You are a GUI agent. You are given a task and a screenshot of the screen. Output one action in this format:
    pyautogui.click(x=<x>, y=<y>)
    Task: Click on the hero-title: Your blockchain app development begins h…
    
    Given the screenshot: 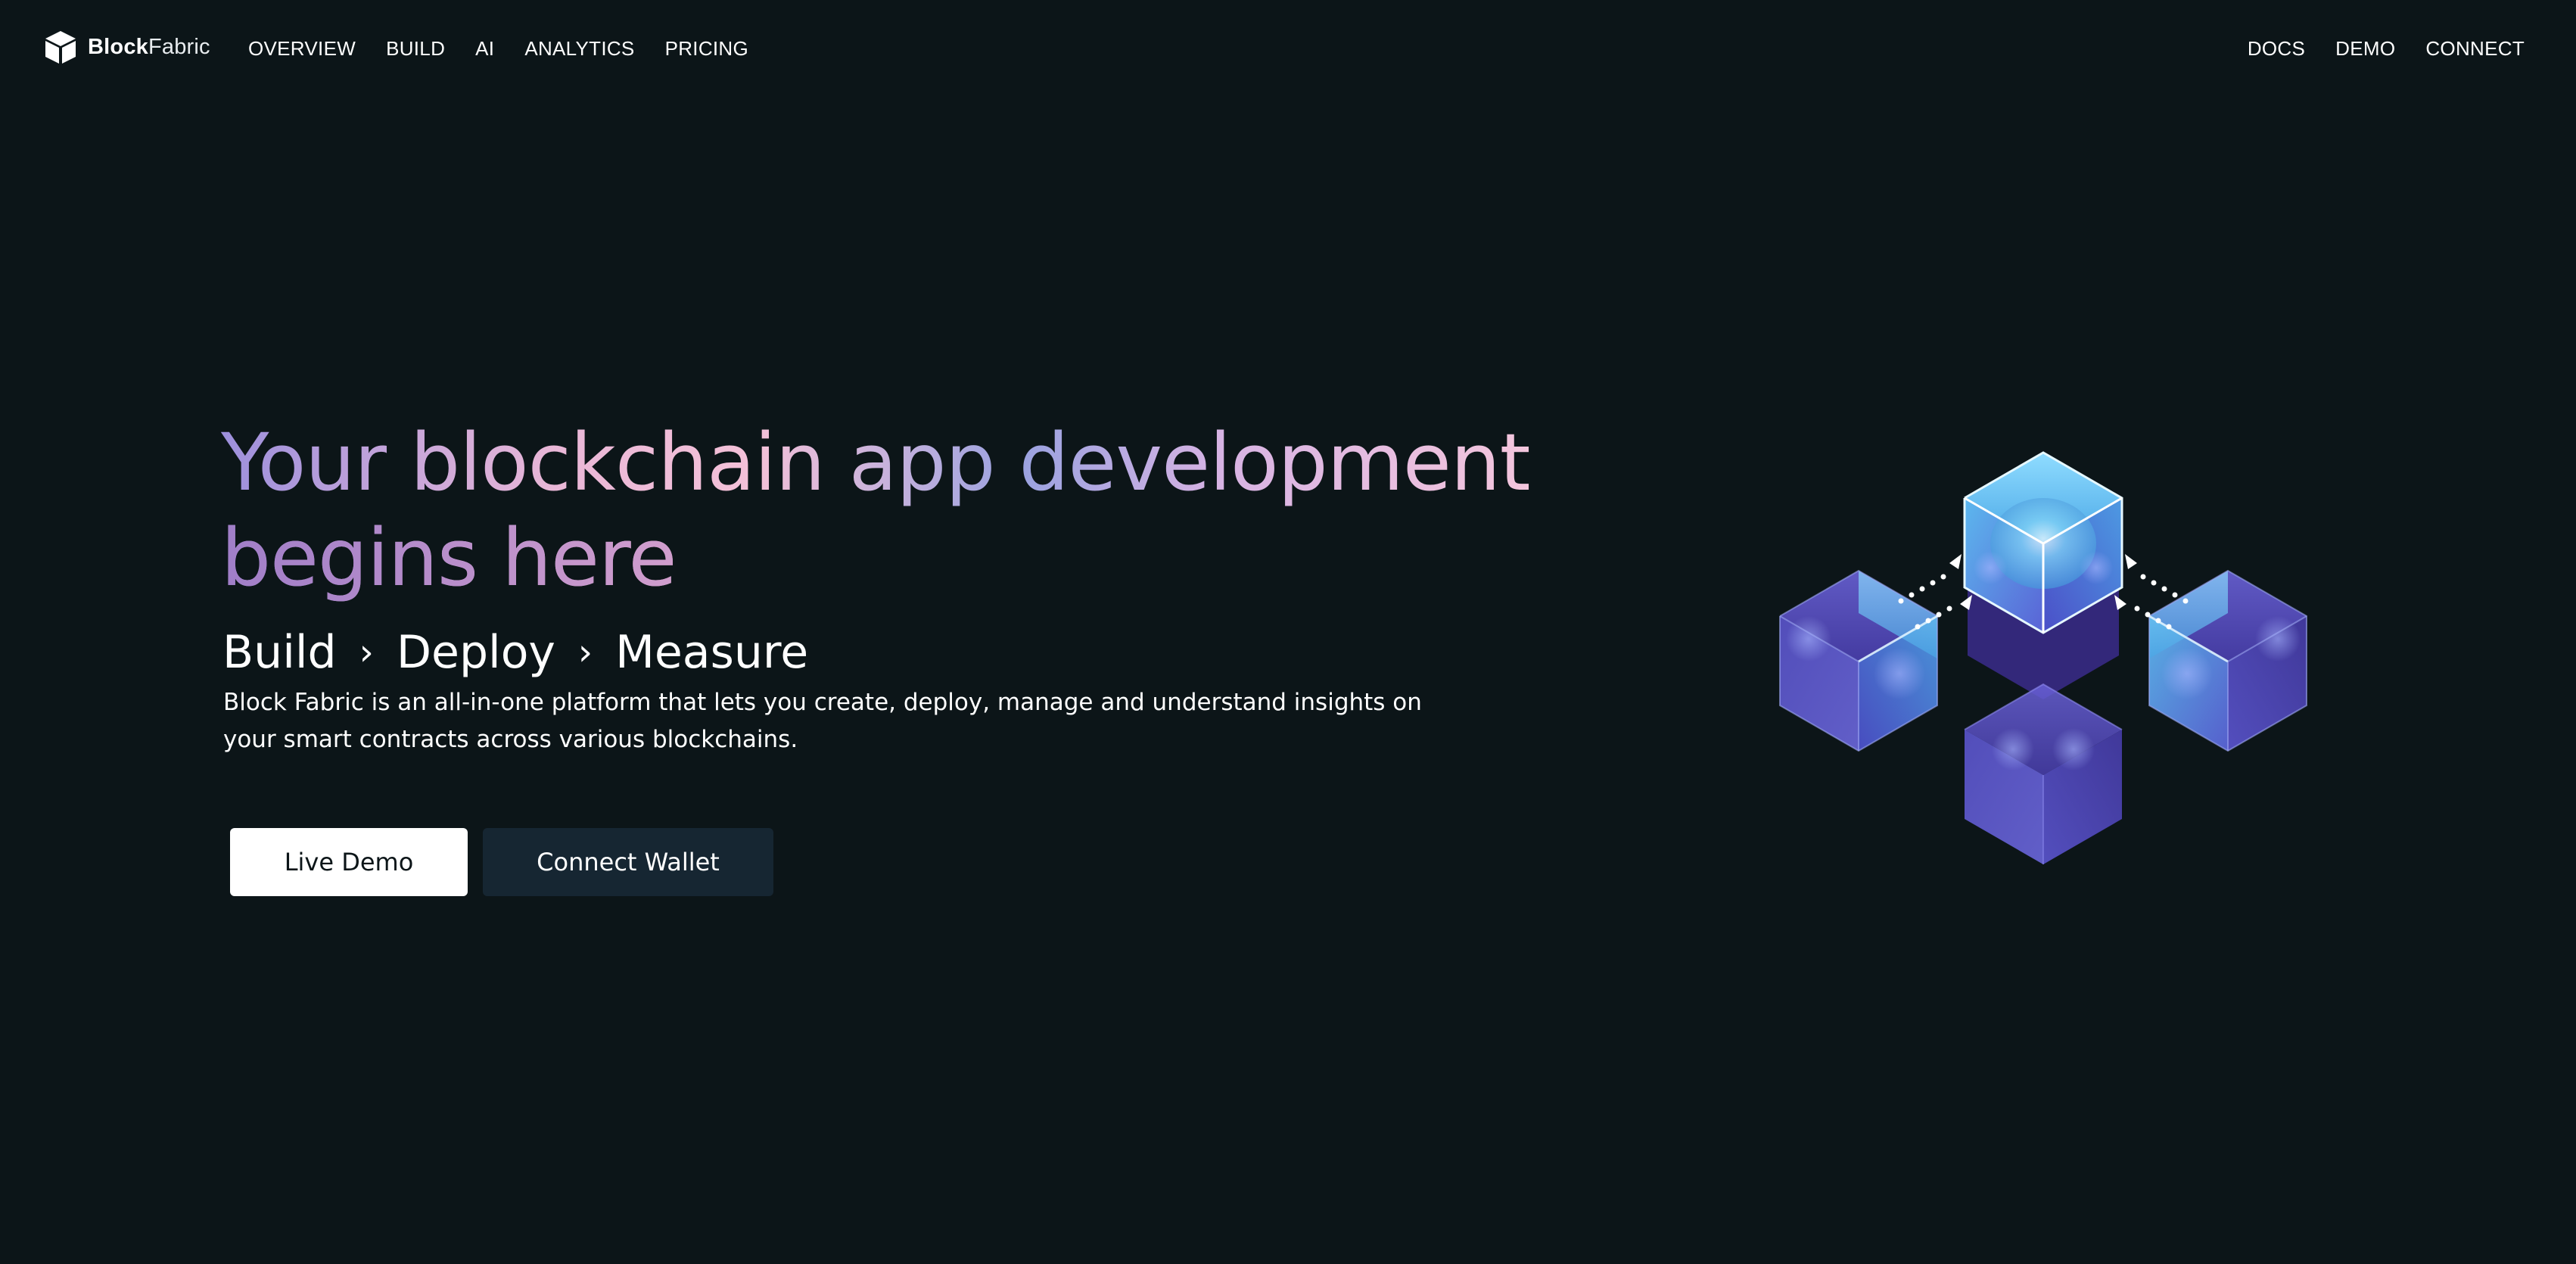 What is the action you would take?
    pyautogui.click(x=887, y=510)
    